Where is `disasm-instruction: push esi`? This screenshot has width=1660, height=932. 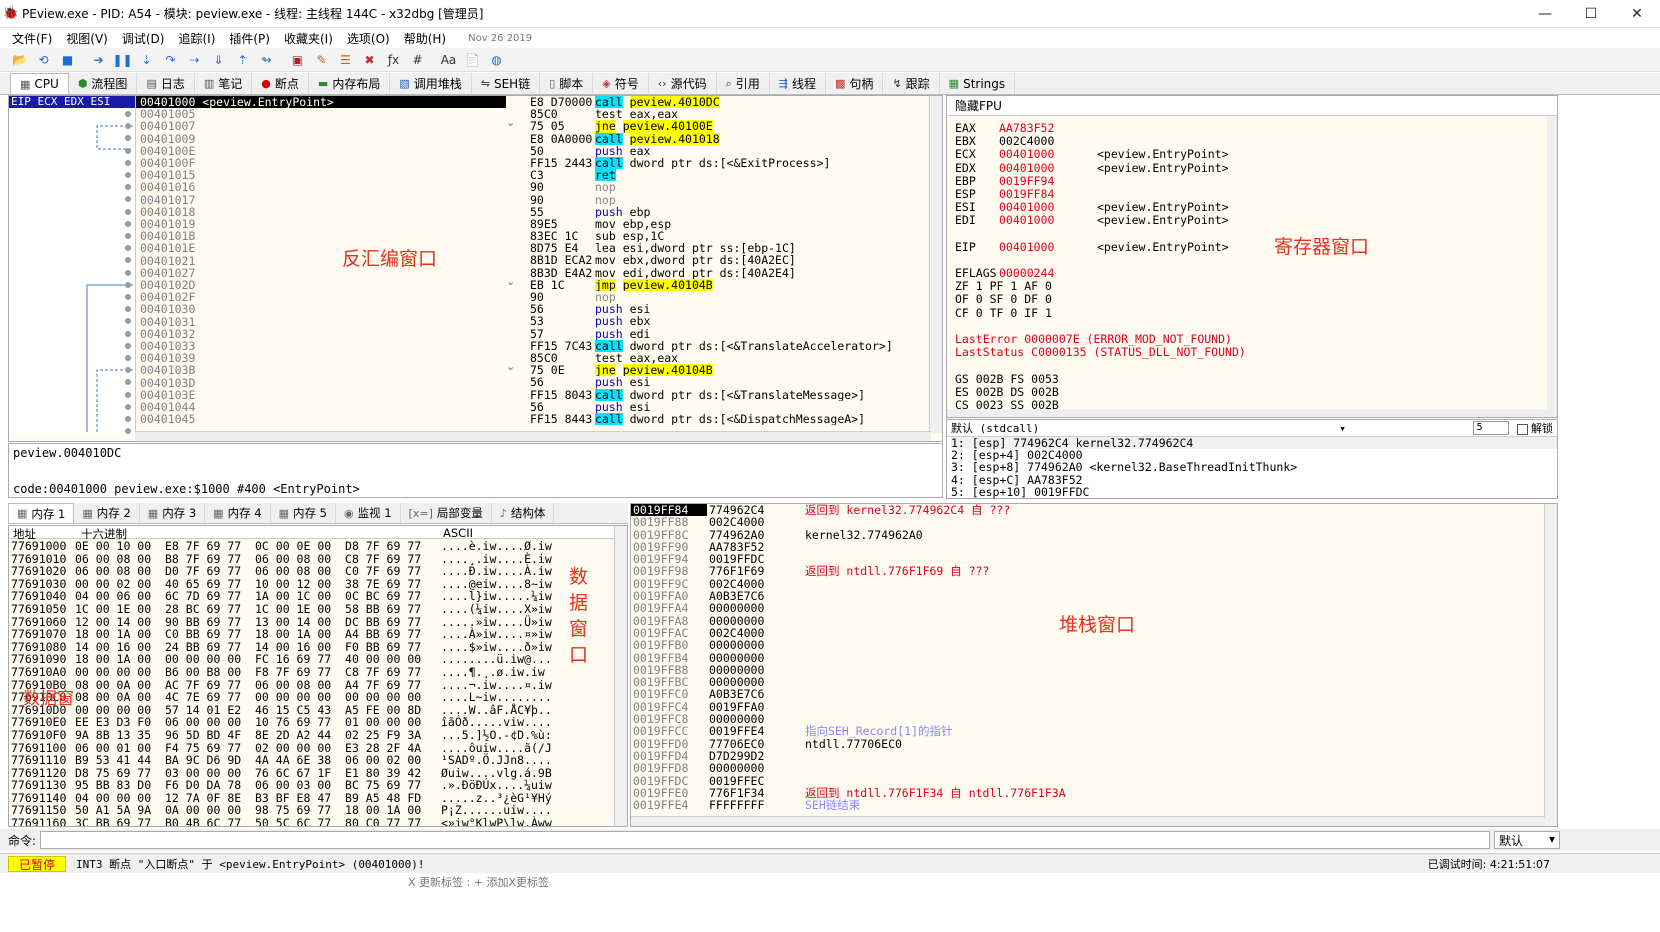 disasm-instruction: push esi is located at coordinates (763, 407).